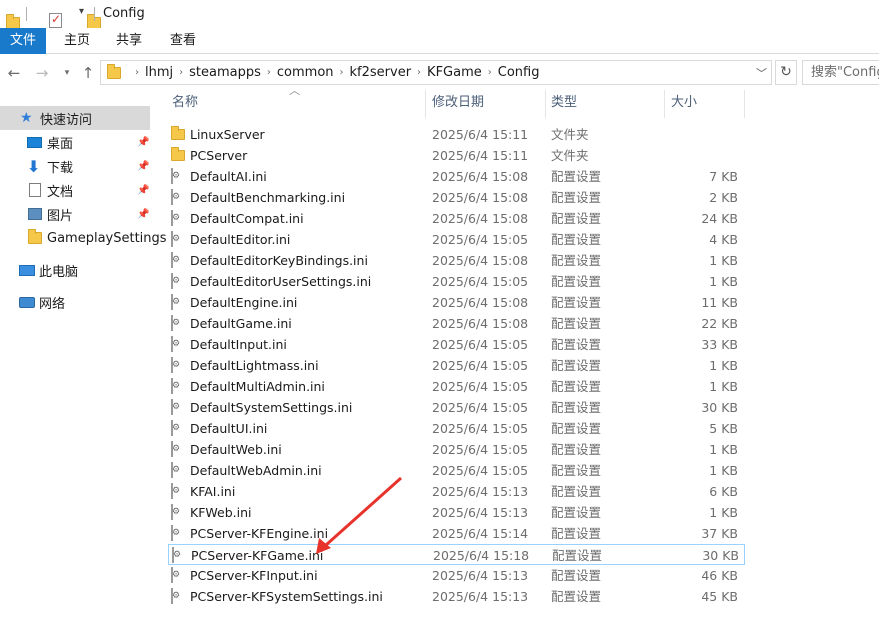 The width and height of the screenshot is (879, 617). Describe the element at coordinates (456, 218) in the screenshot. I see `file-row: DefaultCompat.ini 2025/6/4 15:08 配置设置 24 KB` at that location.